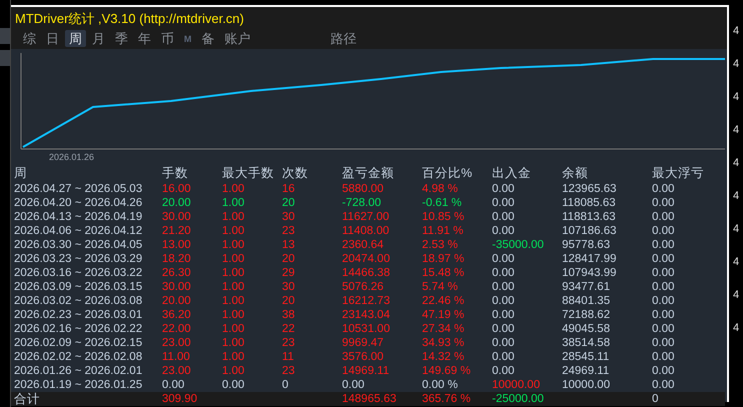 Image resolution: width=743 pixels, height=407 pixels. I want to click on table-cell-text: 18.97 %, so click(443, 259).